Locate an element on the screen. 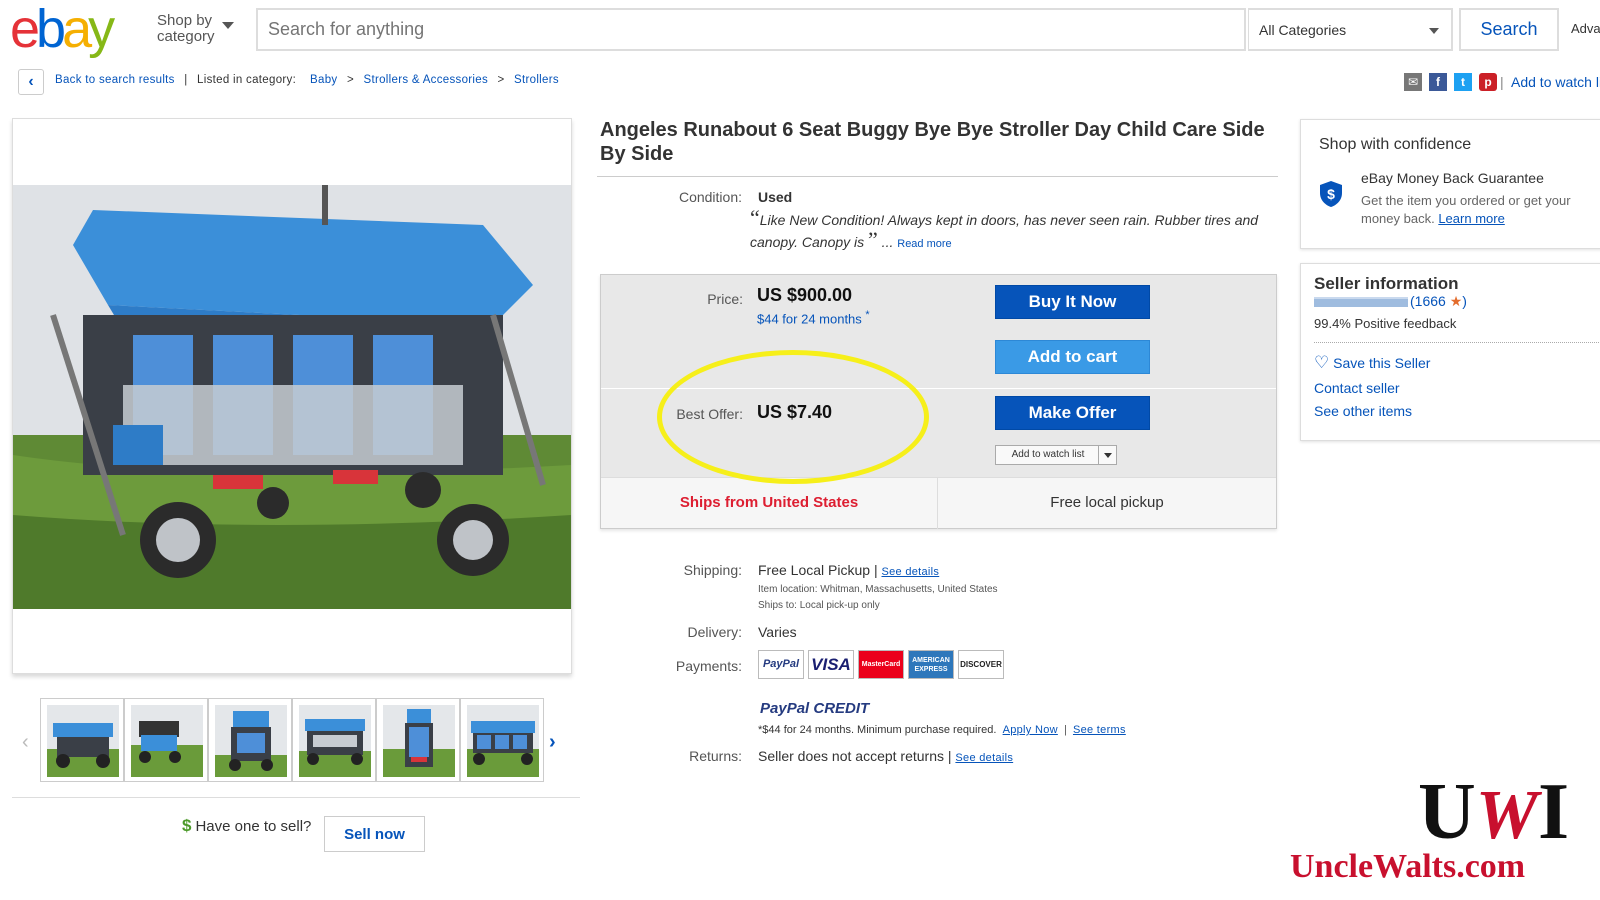 The image size is (1600, 900). seller-name-redacted is located at coordinates (1361, 302).